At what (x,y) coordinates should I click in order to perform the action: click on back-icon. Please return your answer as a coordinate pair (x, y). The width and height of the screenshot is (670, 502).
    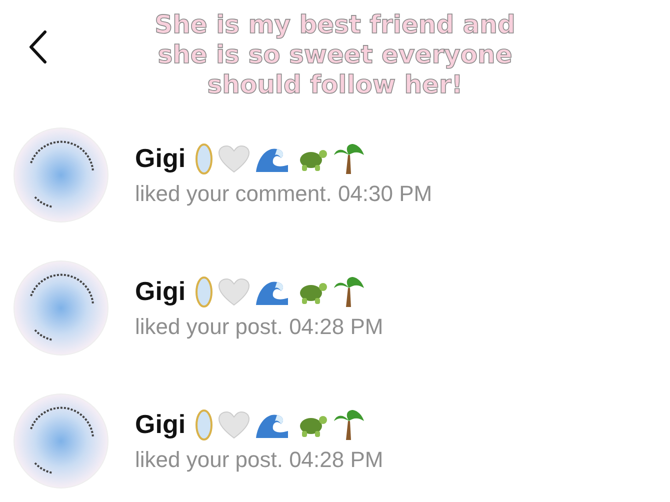
    Looking at the image, I should click on (38, 47).